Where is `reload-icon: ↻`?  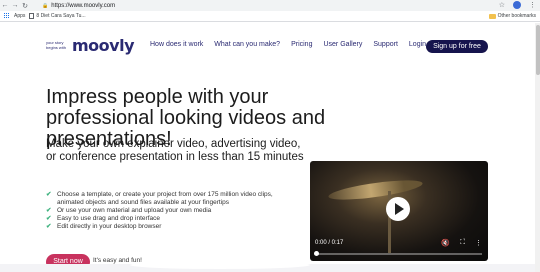
reload-icon: ↻ is located at coordinates (25, 6).